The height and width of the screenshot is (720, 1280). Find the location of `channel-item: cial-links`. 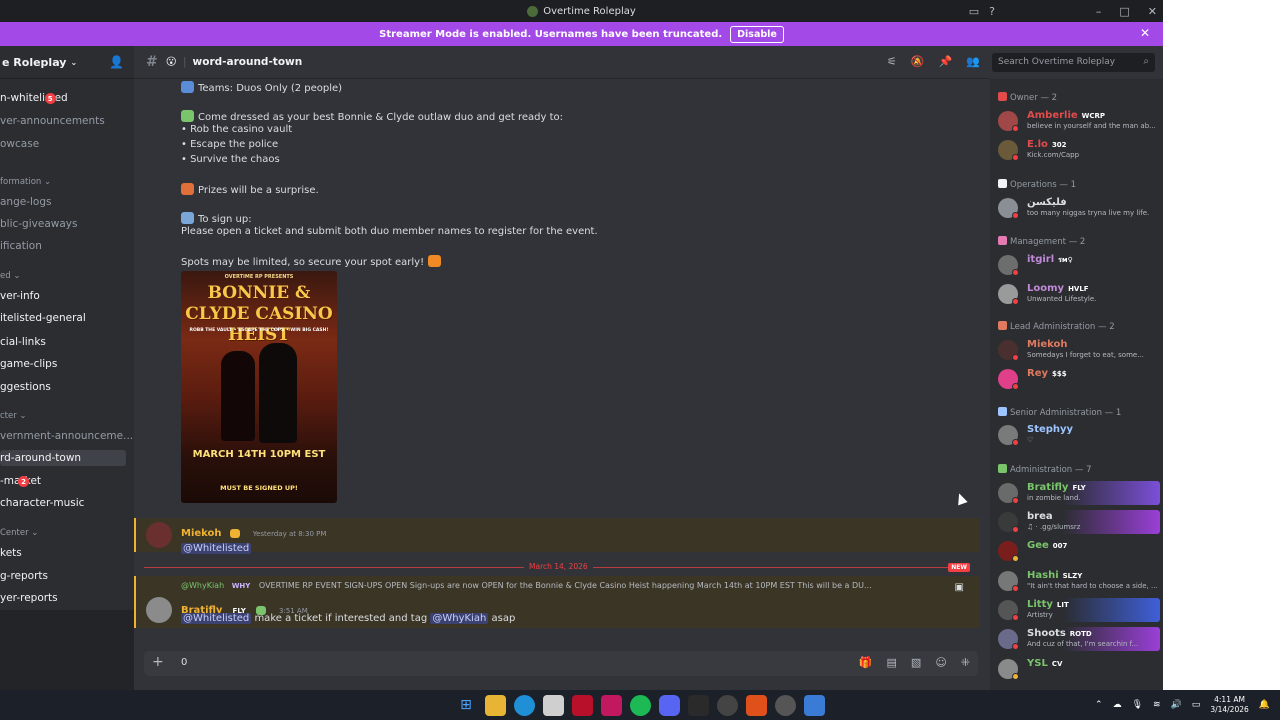

channel-item: cial-links is located at coordinates (23, 342).